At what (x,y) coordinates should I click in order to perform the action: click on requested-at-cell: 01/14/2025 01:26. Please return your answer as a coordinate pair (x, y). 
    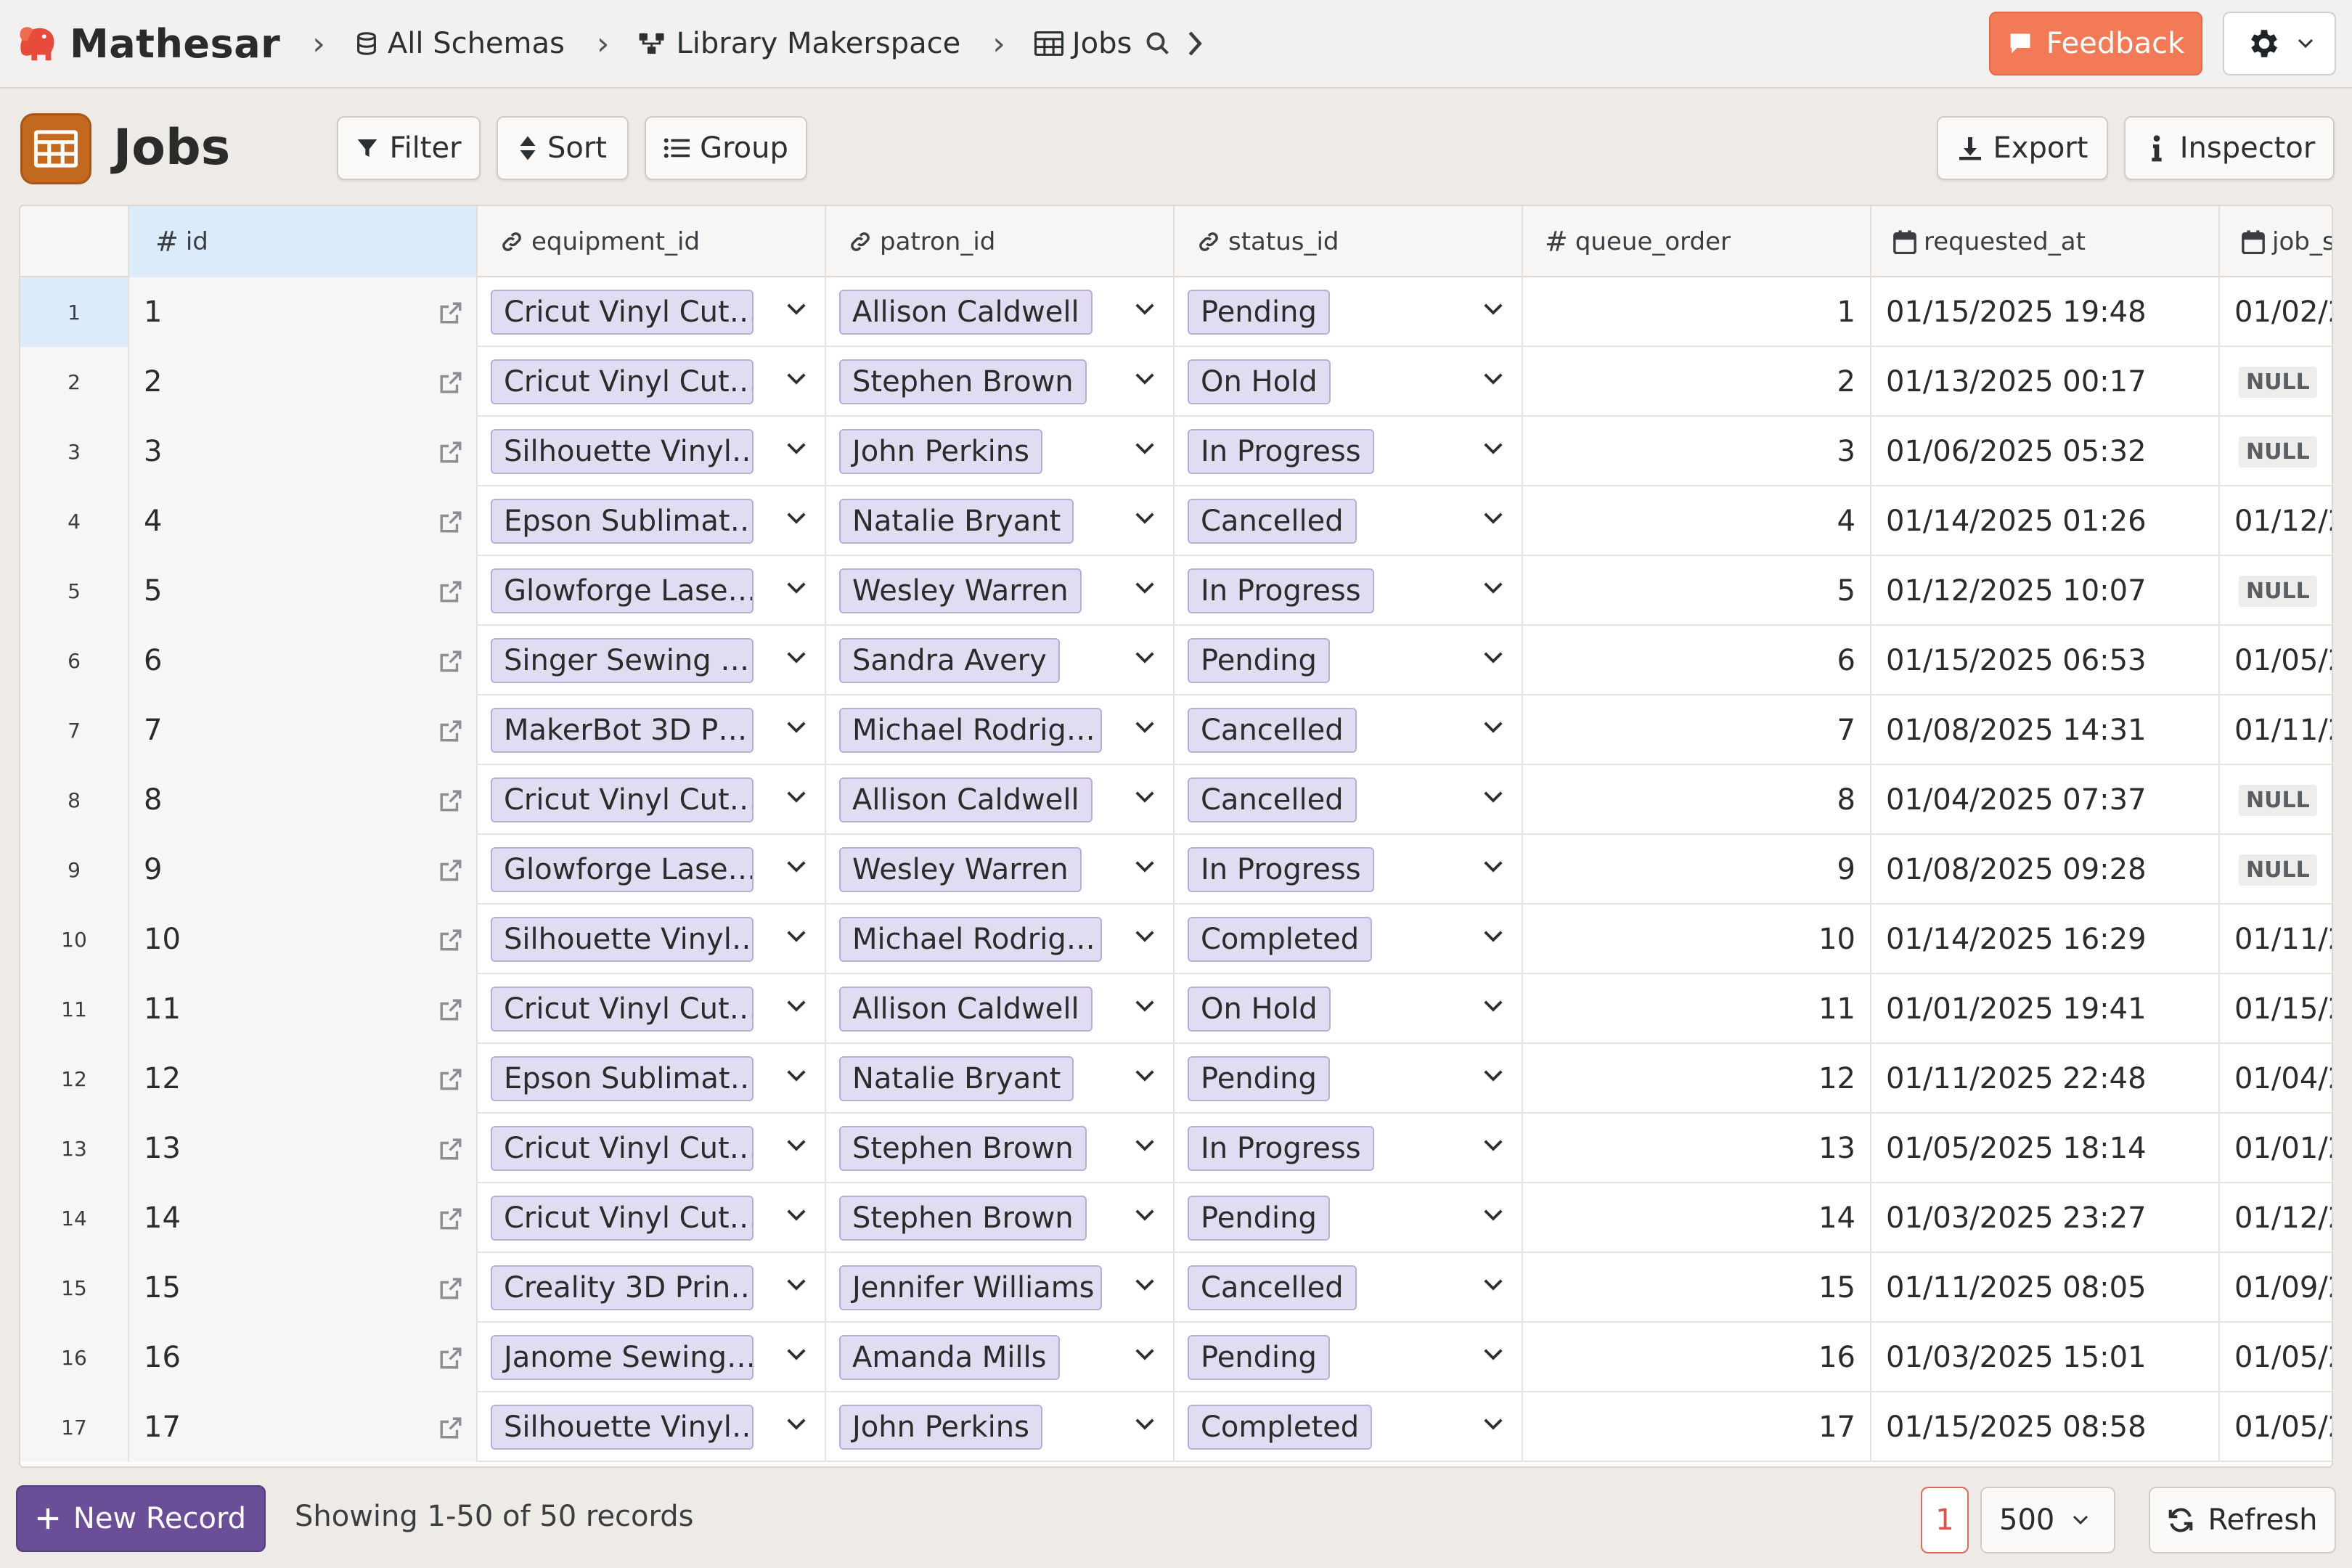
    Looking at the image, I should click on (2046, 521).